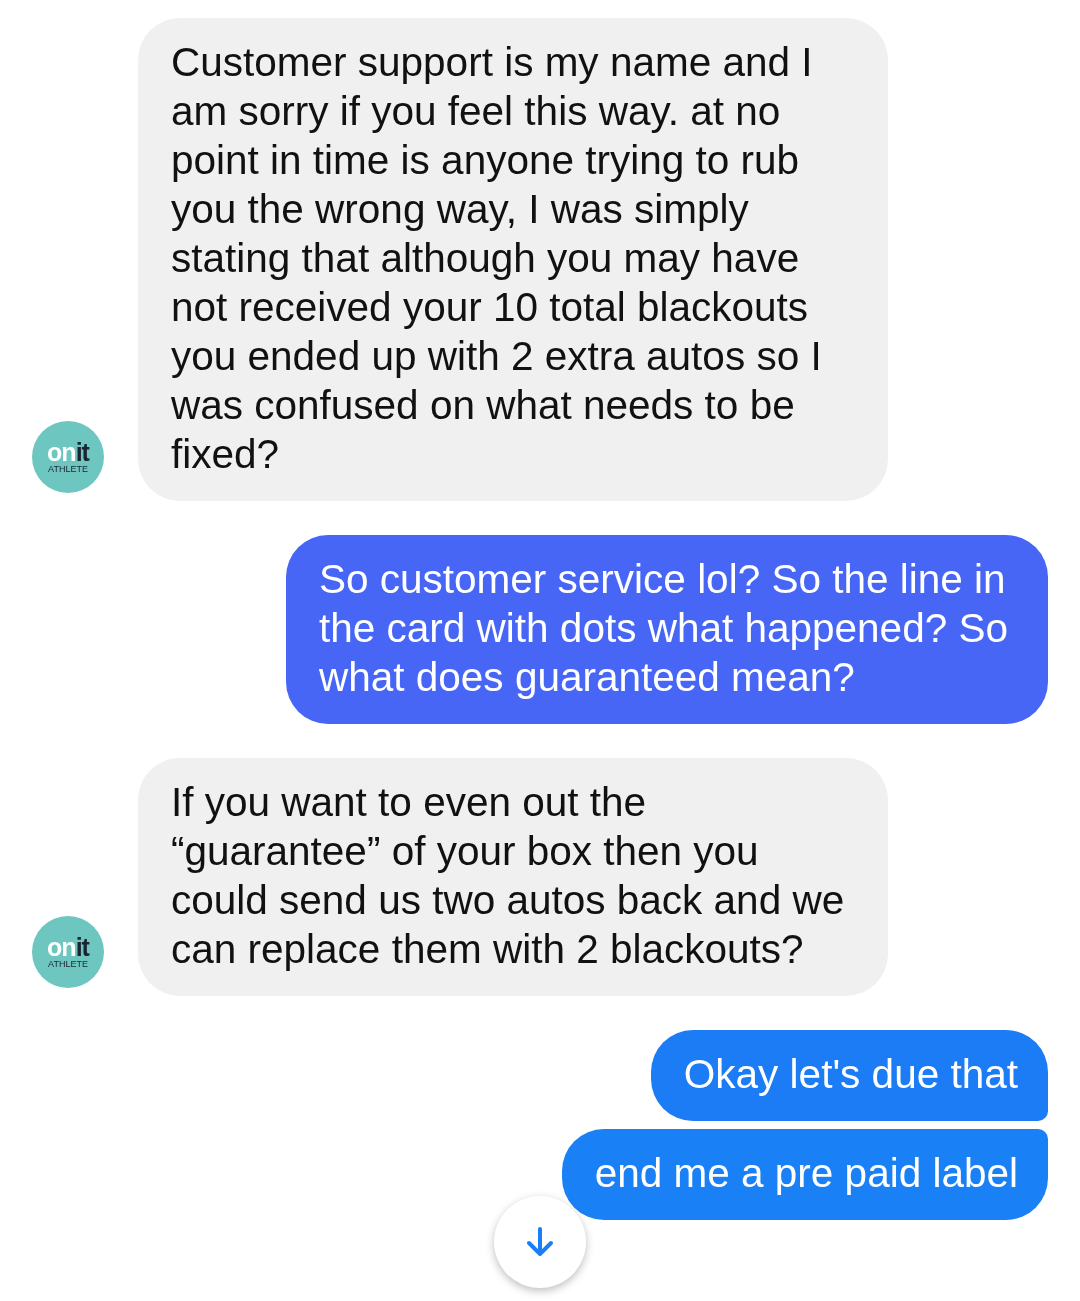  I want to click on sent-message: Okay let's due that, so click(849, 1075).